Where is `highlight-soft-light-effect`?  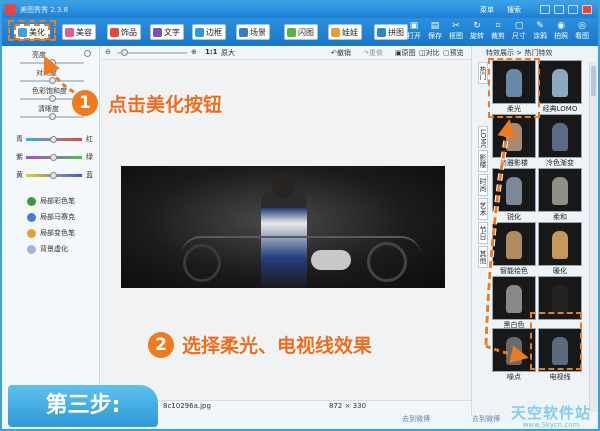
highlight-soft-light-effect is located at coordinates (514, 88).